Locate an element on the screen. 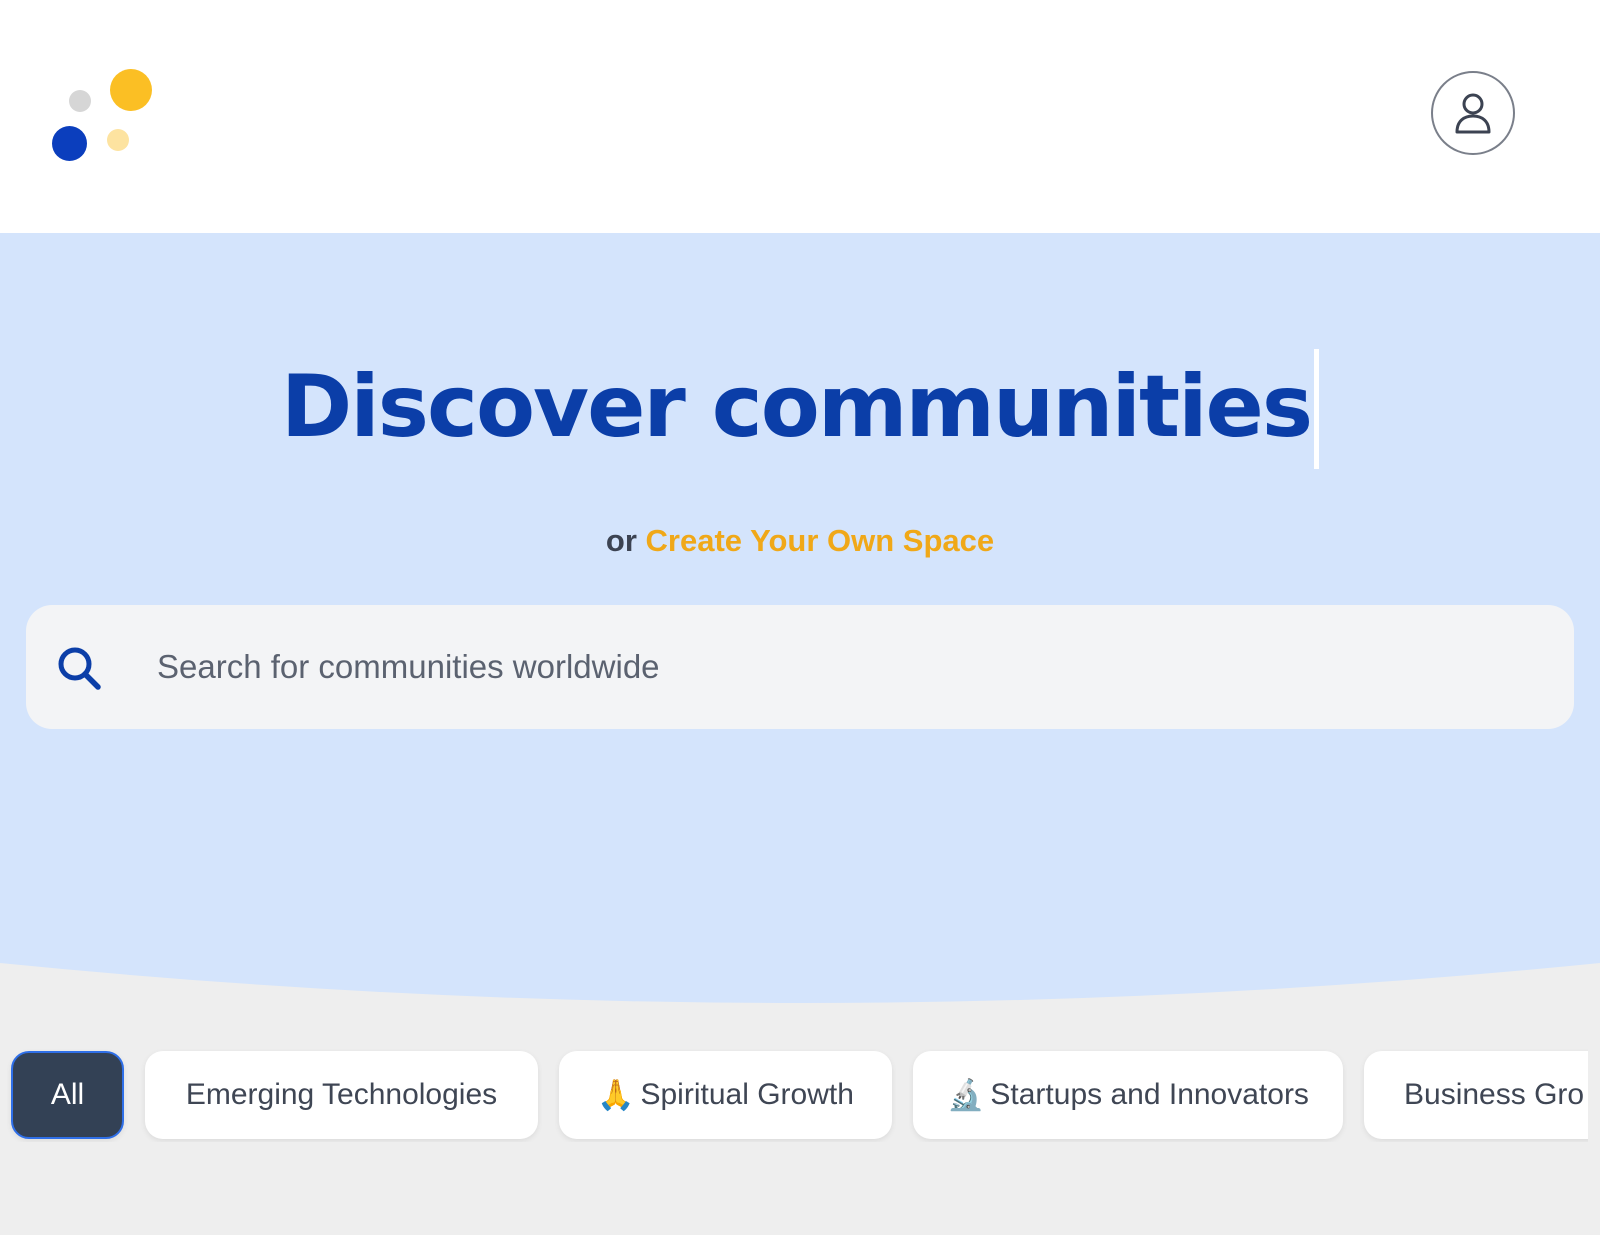 The height and width of the screenshot is (1235, 1600). category-chip-label: Spiritual Growth is located at coordinates (747, 1094).